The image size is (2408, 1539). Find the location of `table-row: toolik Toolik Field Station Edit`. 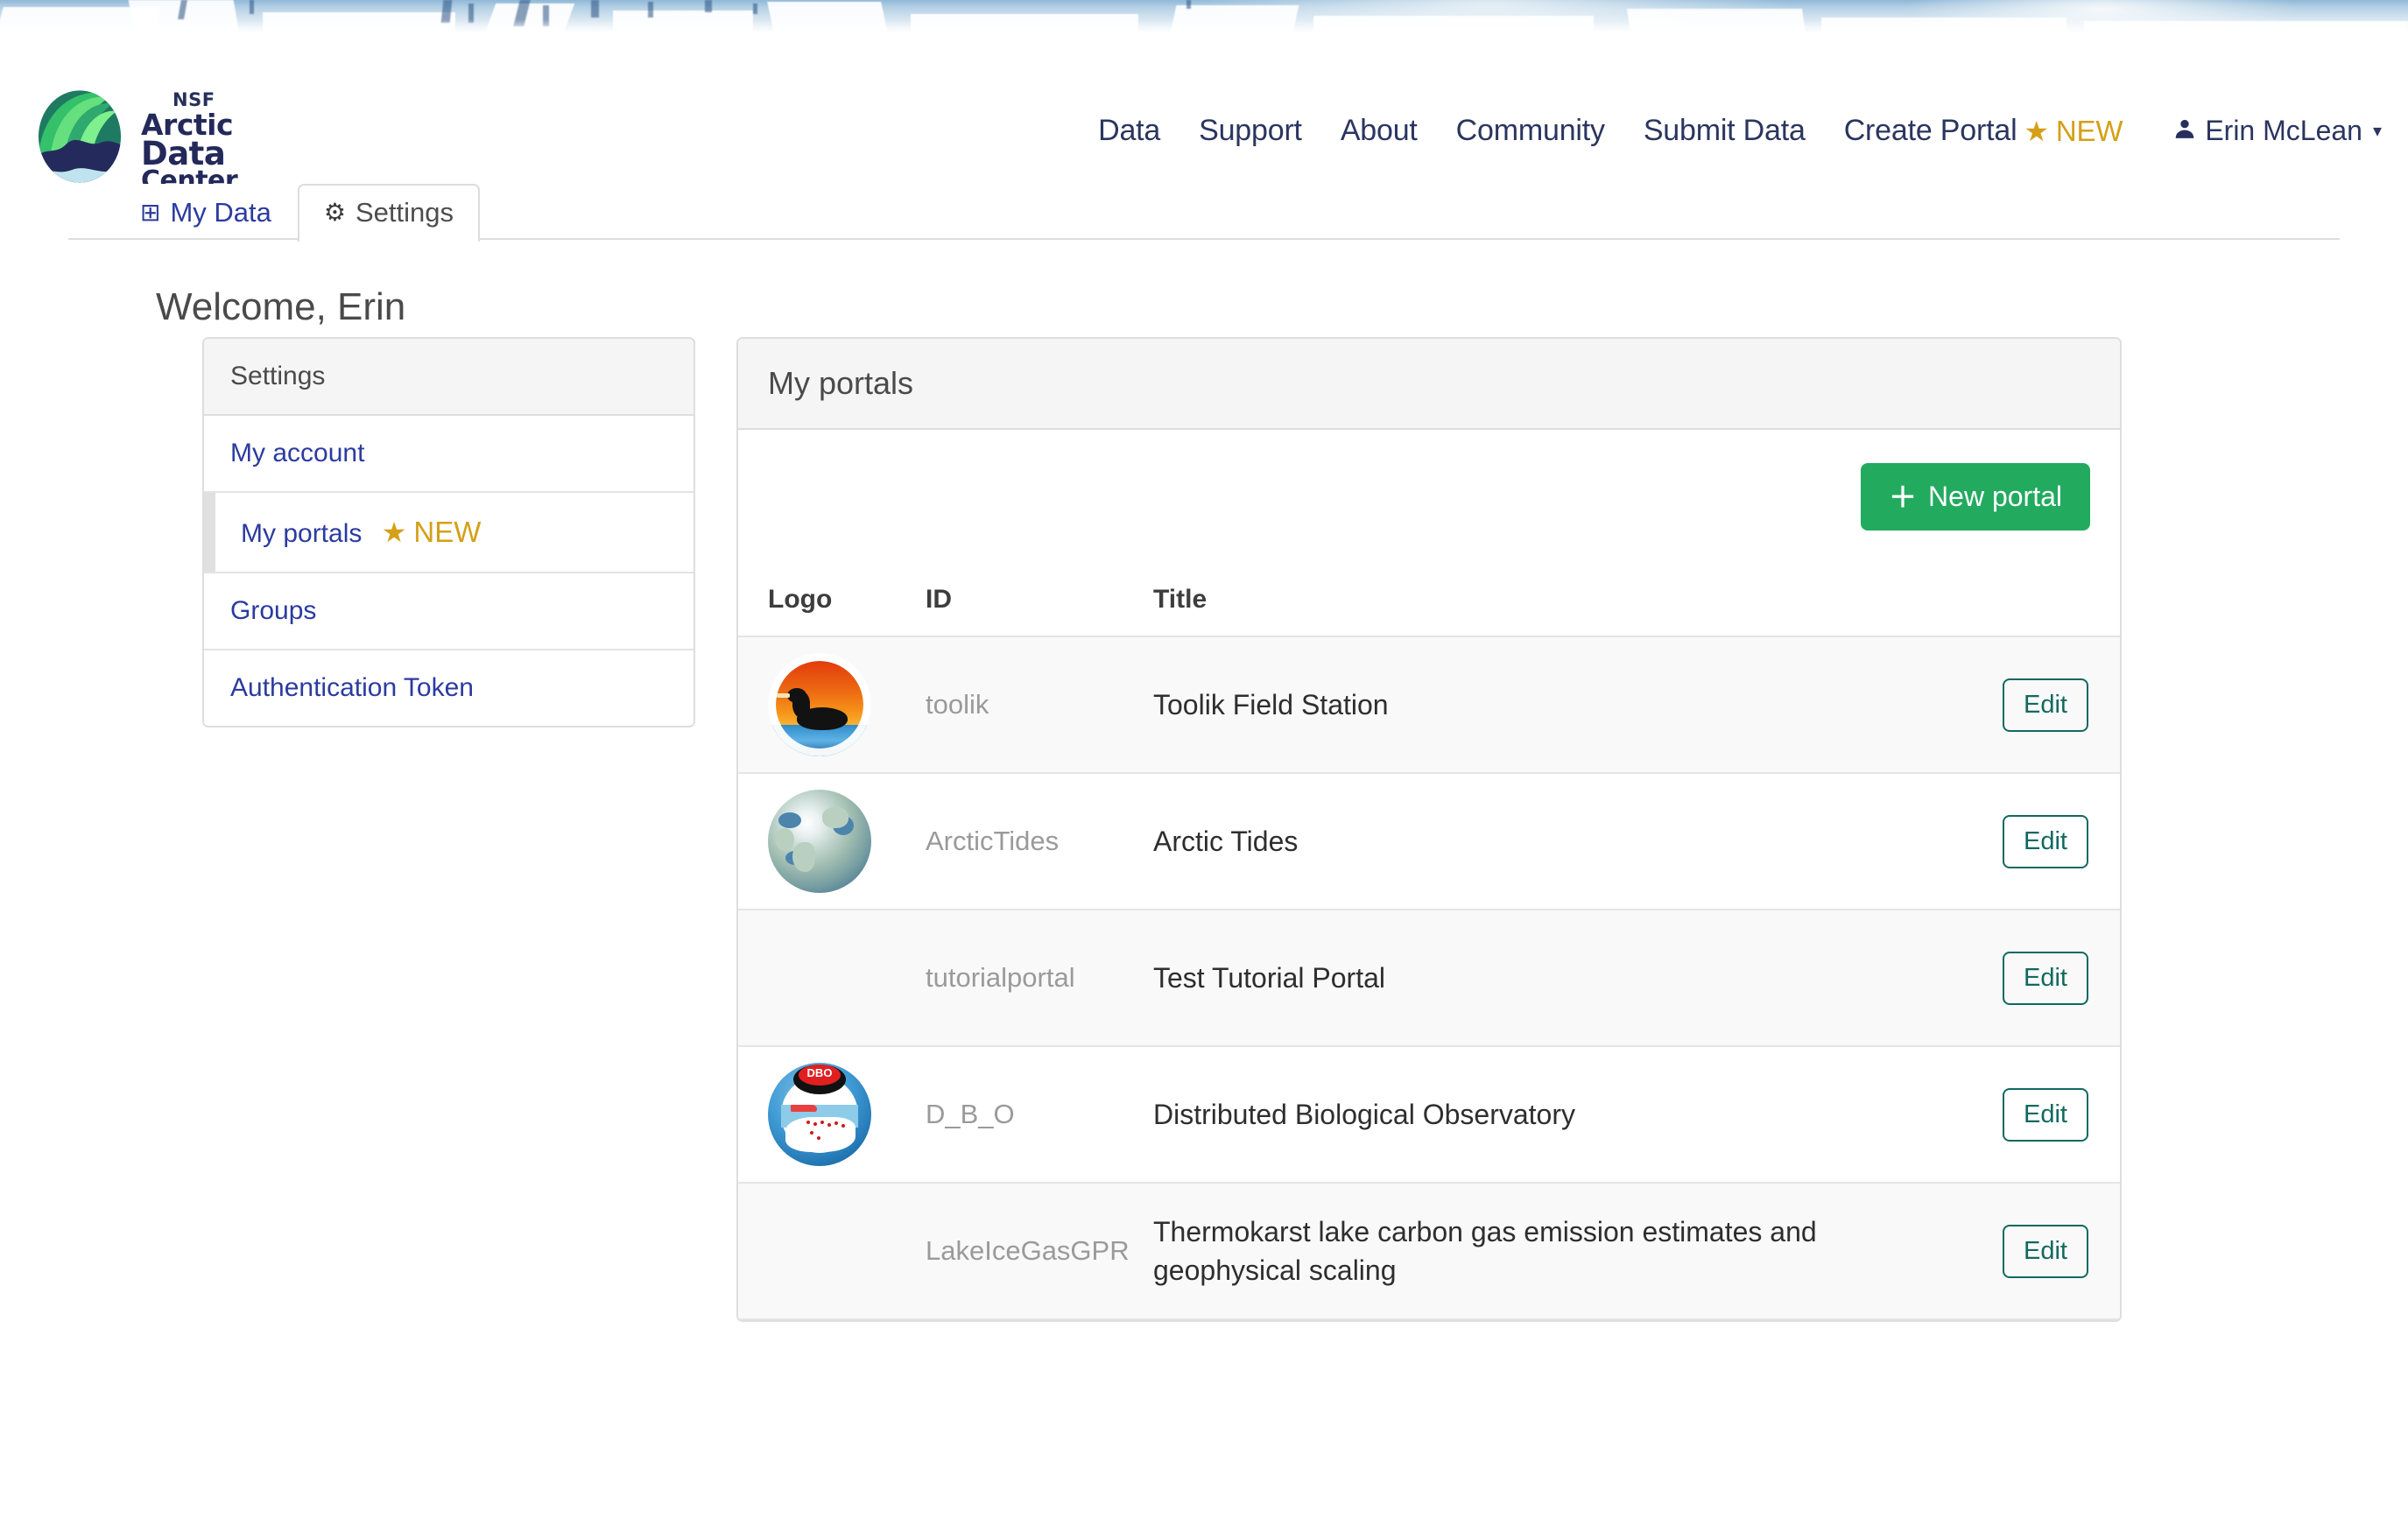

table-row: toolik Toolik Field Station Edit is located at coordinates (1429, 704).